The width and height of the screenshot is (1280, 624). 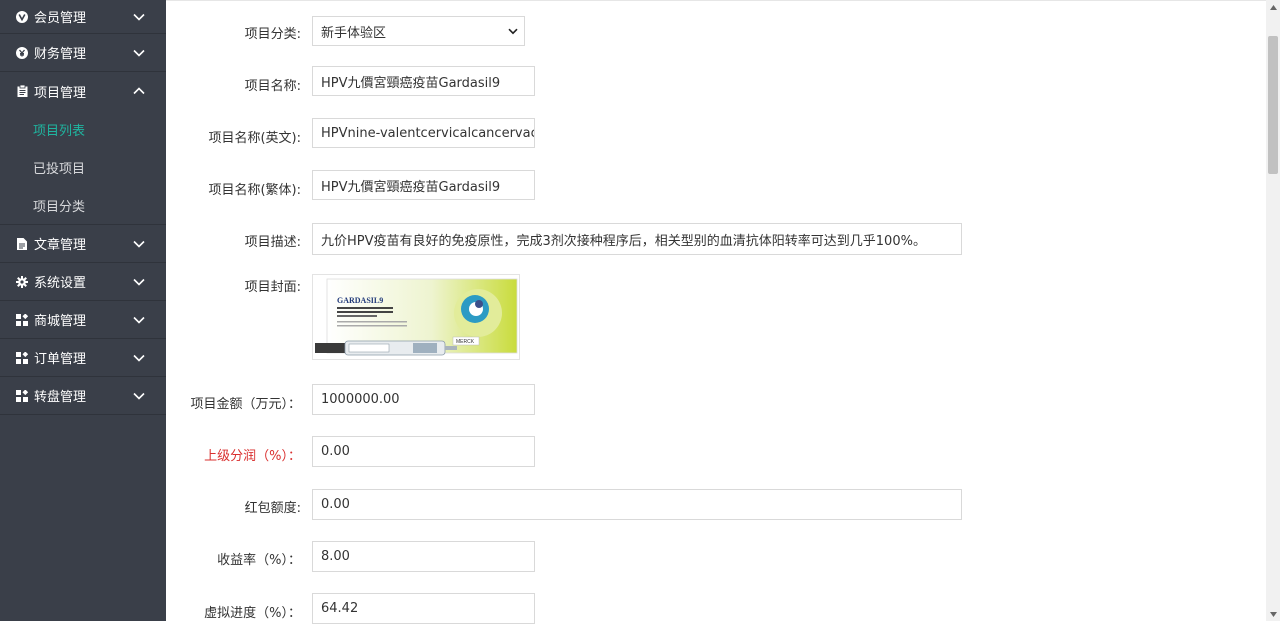 I want to click on description-label: 项目描述:, so click(x=272, y=242).